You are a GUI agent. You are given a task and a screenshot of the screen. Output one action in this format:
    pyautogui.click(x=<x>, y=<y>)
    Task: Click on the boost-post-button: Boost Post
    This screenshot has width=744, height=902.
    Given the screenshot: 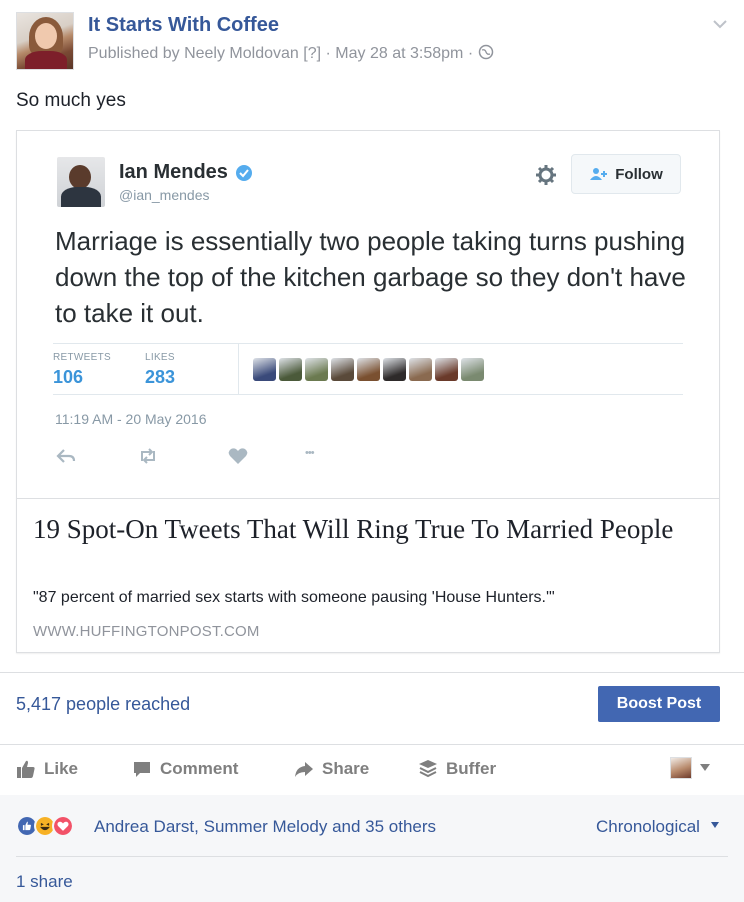 What is the action you would take?
    pyautogui.click(x=659, y=704)
    